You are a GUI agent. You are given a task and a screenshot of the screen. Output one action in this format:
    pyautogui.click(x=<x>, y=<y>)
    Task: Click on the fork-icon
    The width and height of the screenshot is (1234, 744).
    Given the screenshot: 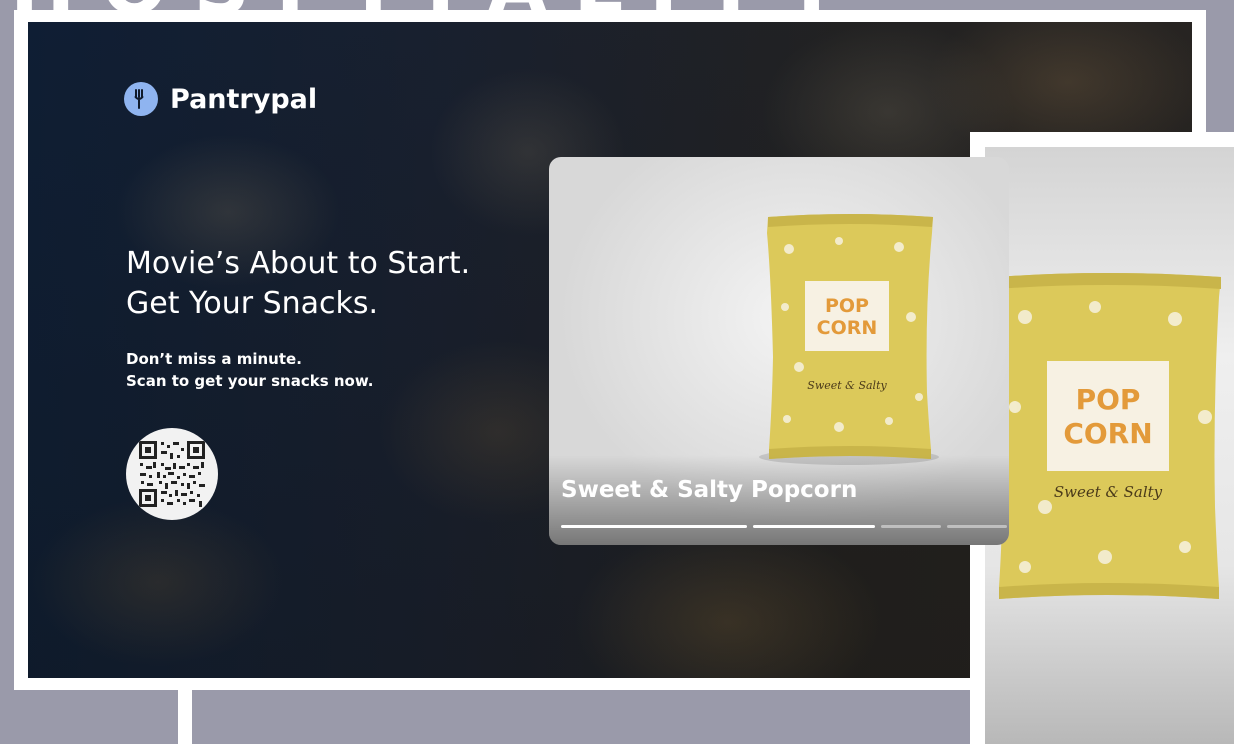 What is the action you would take?
    pyautogui.click(x=141, y=99)
    